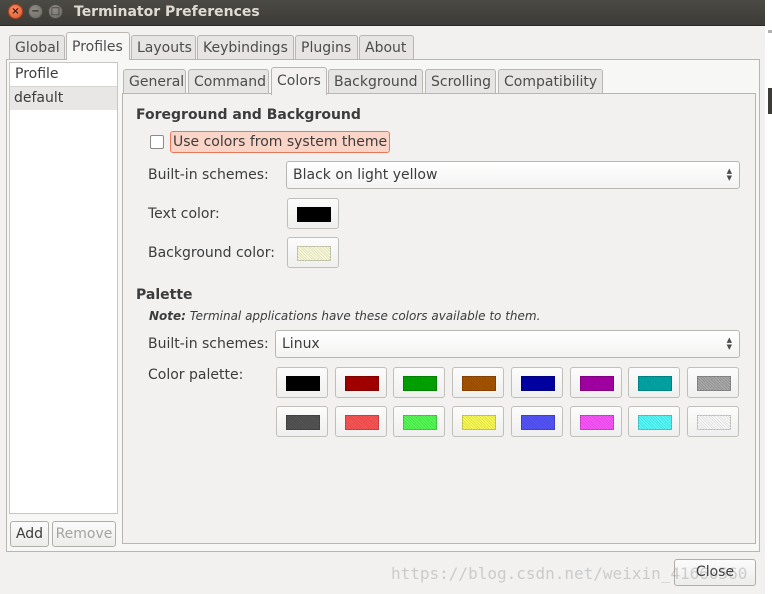  Describe the element at coordinates (163, 47) in the screenshot. I see `tab-layouts: Layouts` at that location.